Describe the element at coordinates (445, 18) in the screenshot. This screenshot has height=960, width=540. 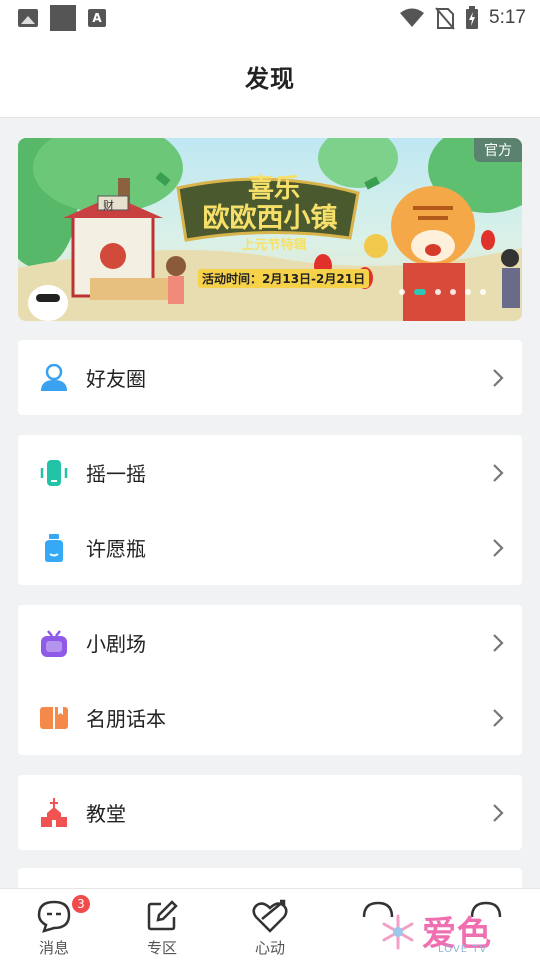
I see `no-sim-icon` at that location.